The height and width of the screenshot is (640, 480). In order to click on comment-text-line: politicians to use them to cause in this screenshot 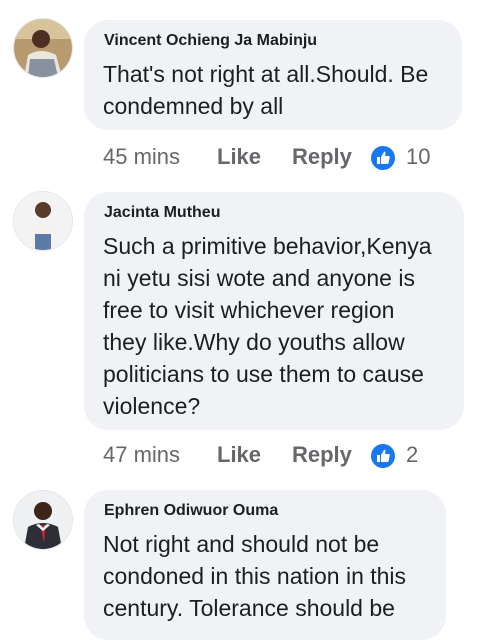, I will do `click(263, 374)`.